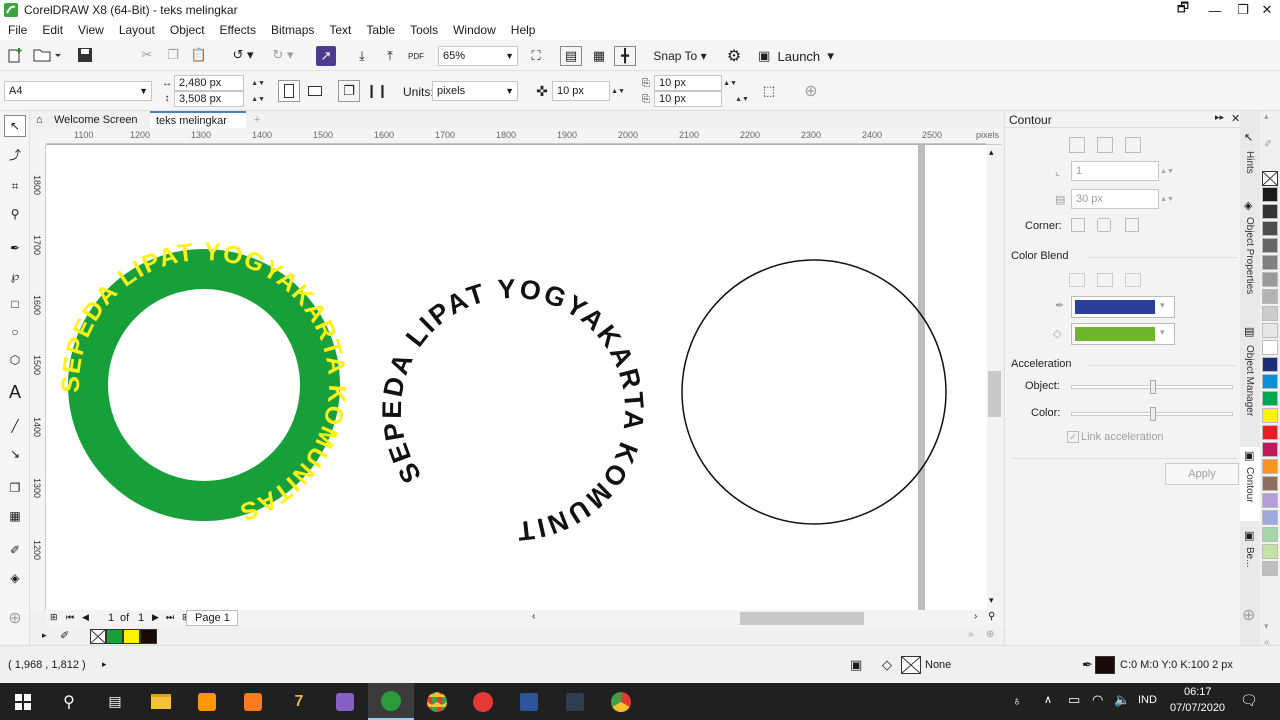 The image size is (1280, 720). I want to click on import-icon: ⤓, so click(362, 56).